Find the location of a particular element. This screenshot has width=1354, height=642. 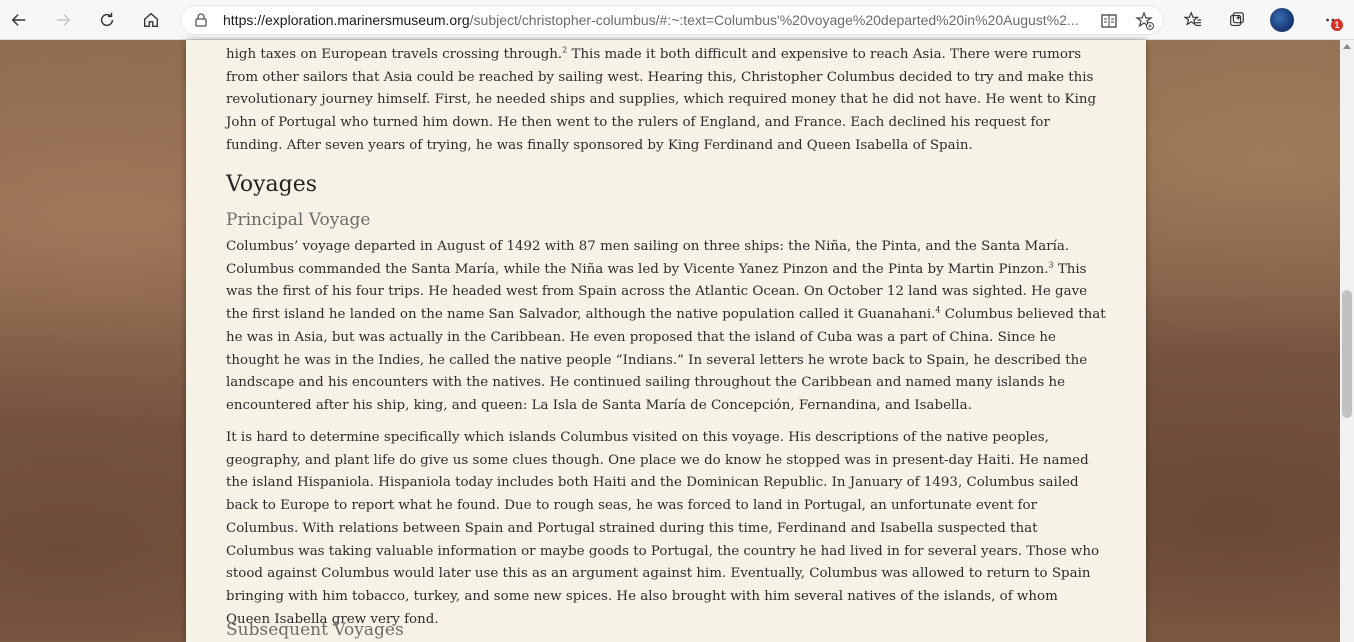

lock-icon is located at coordinates (201, 20).